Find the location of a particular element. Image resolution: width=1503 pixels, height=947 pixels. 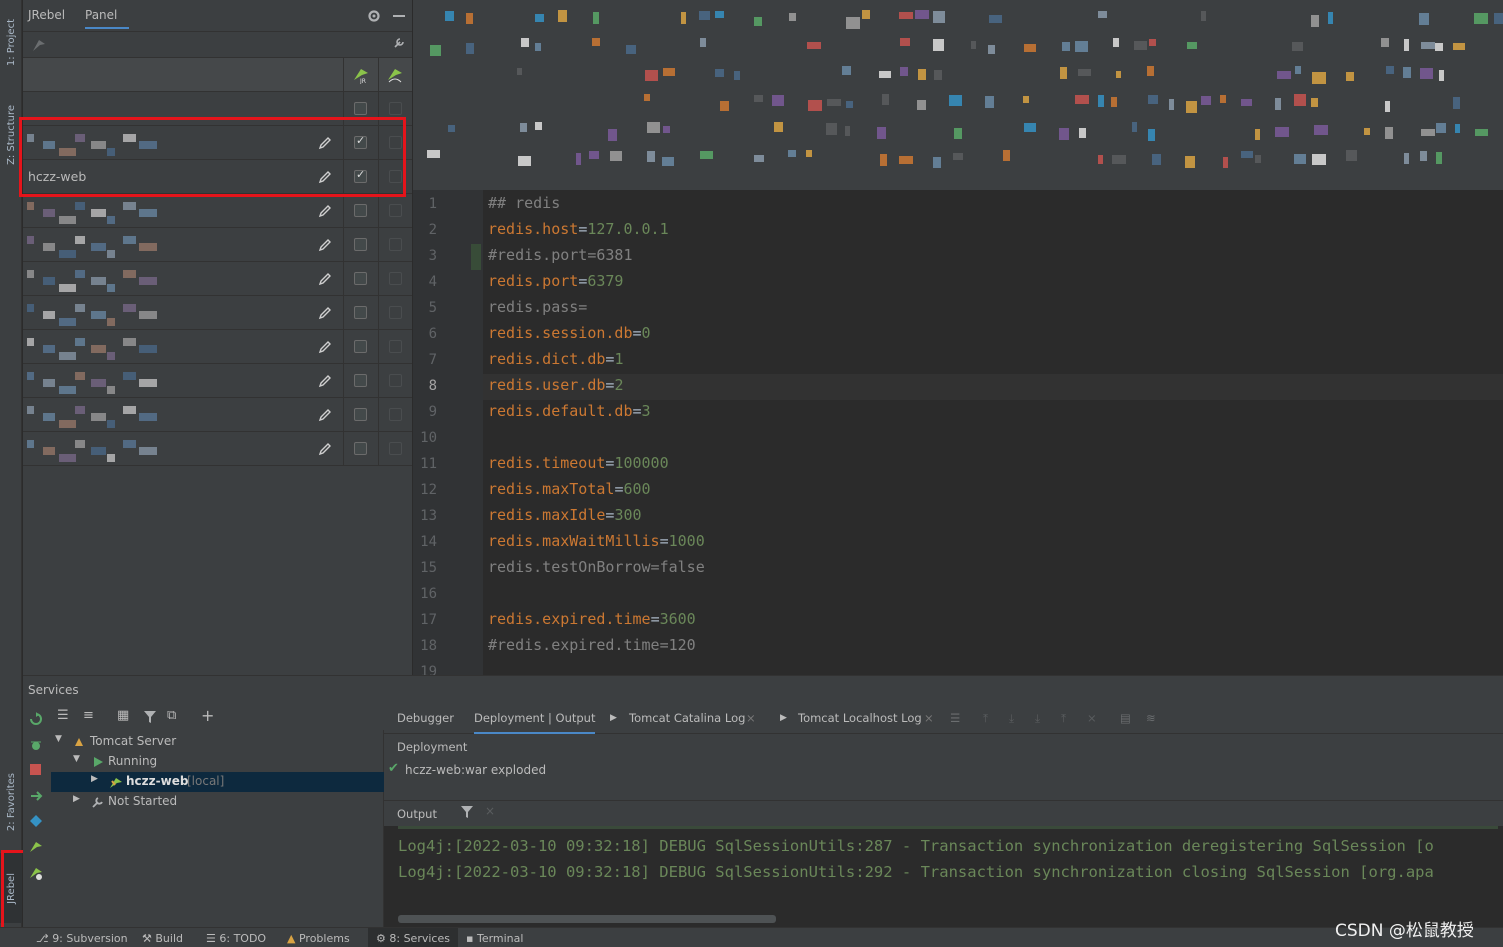

settings-icon: ≋ is located at coordinates (1151, 718).